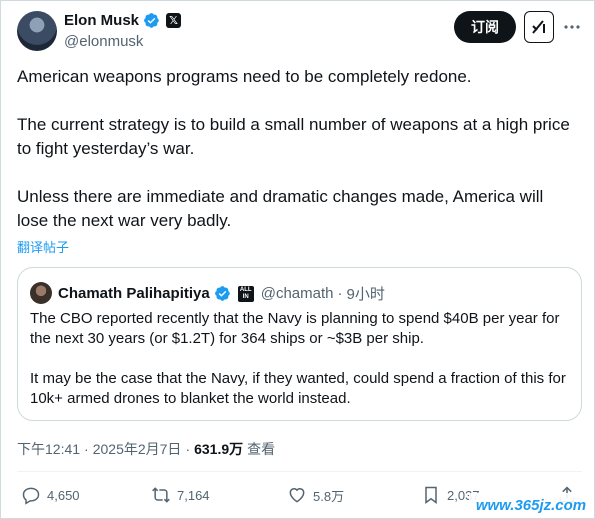  What do you see at coordinates (137, 449) in the screenshot?
I see `post-date: 2025年2月7日` at bounding box center [137, 449].